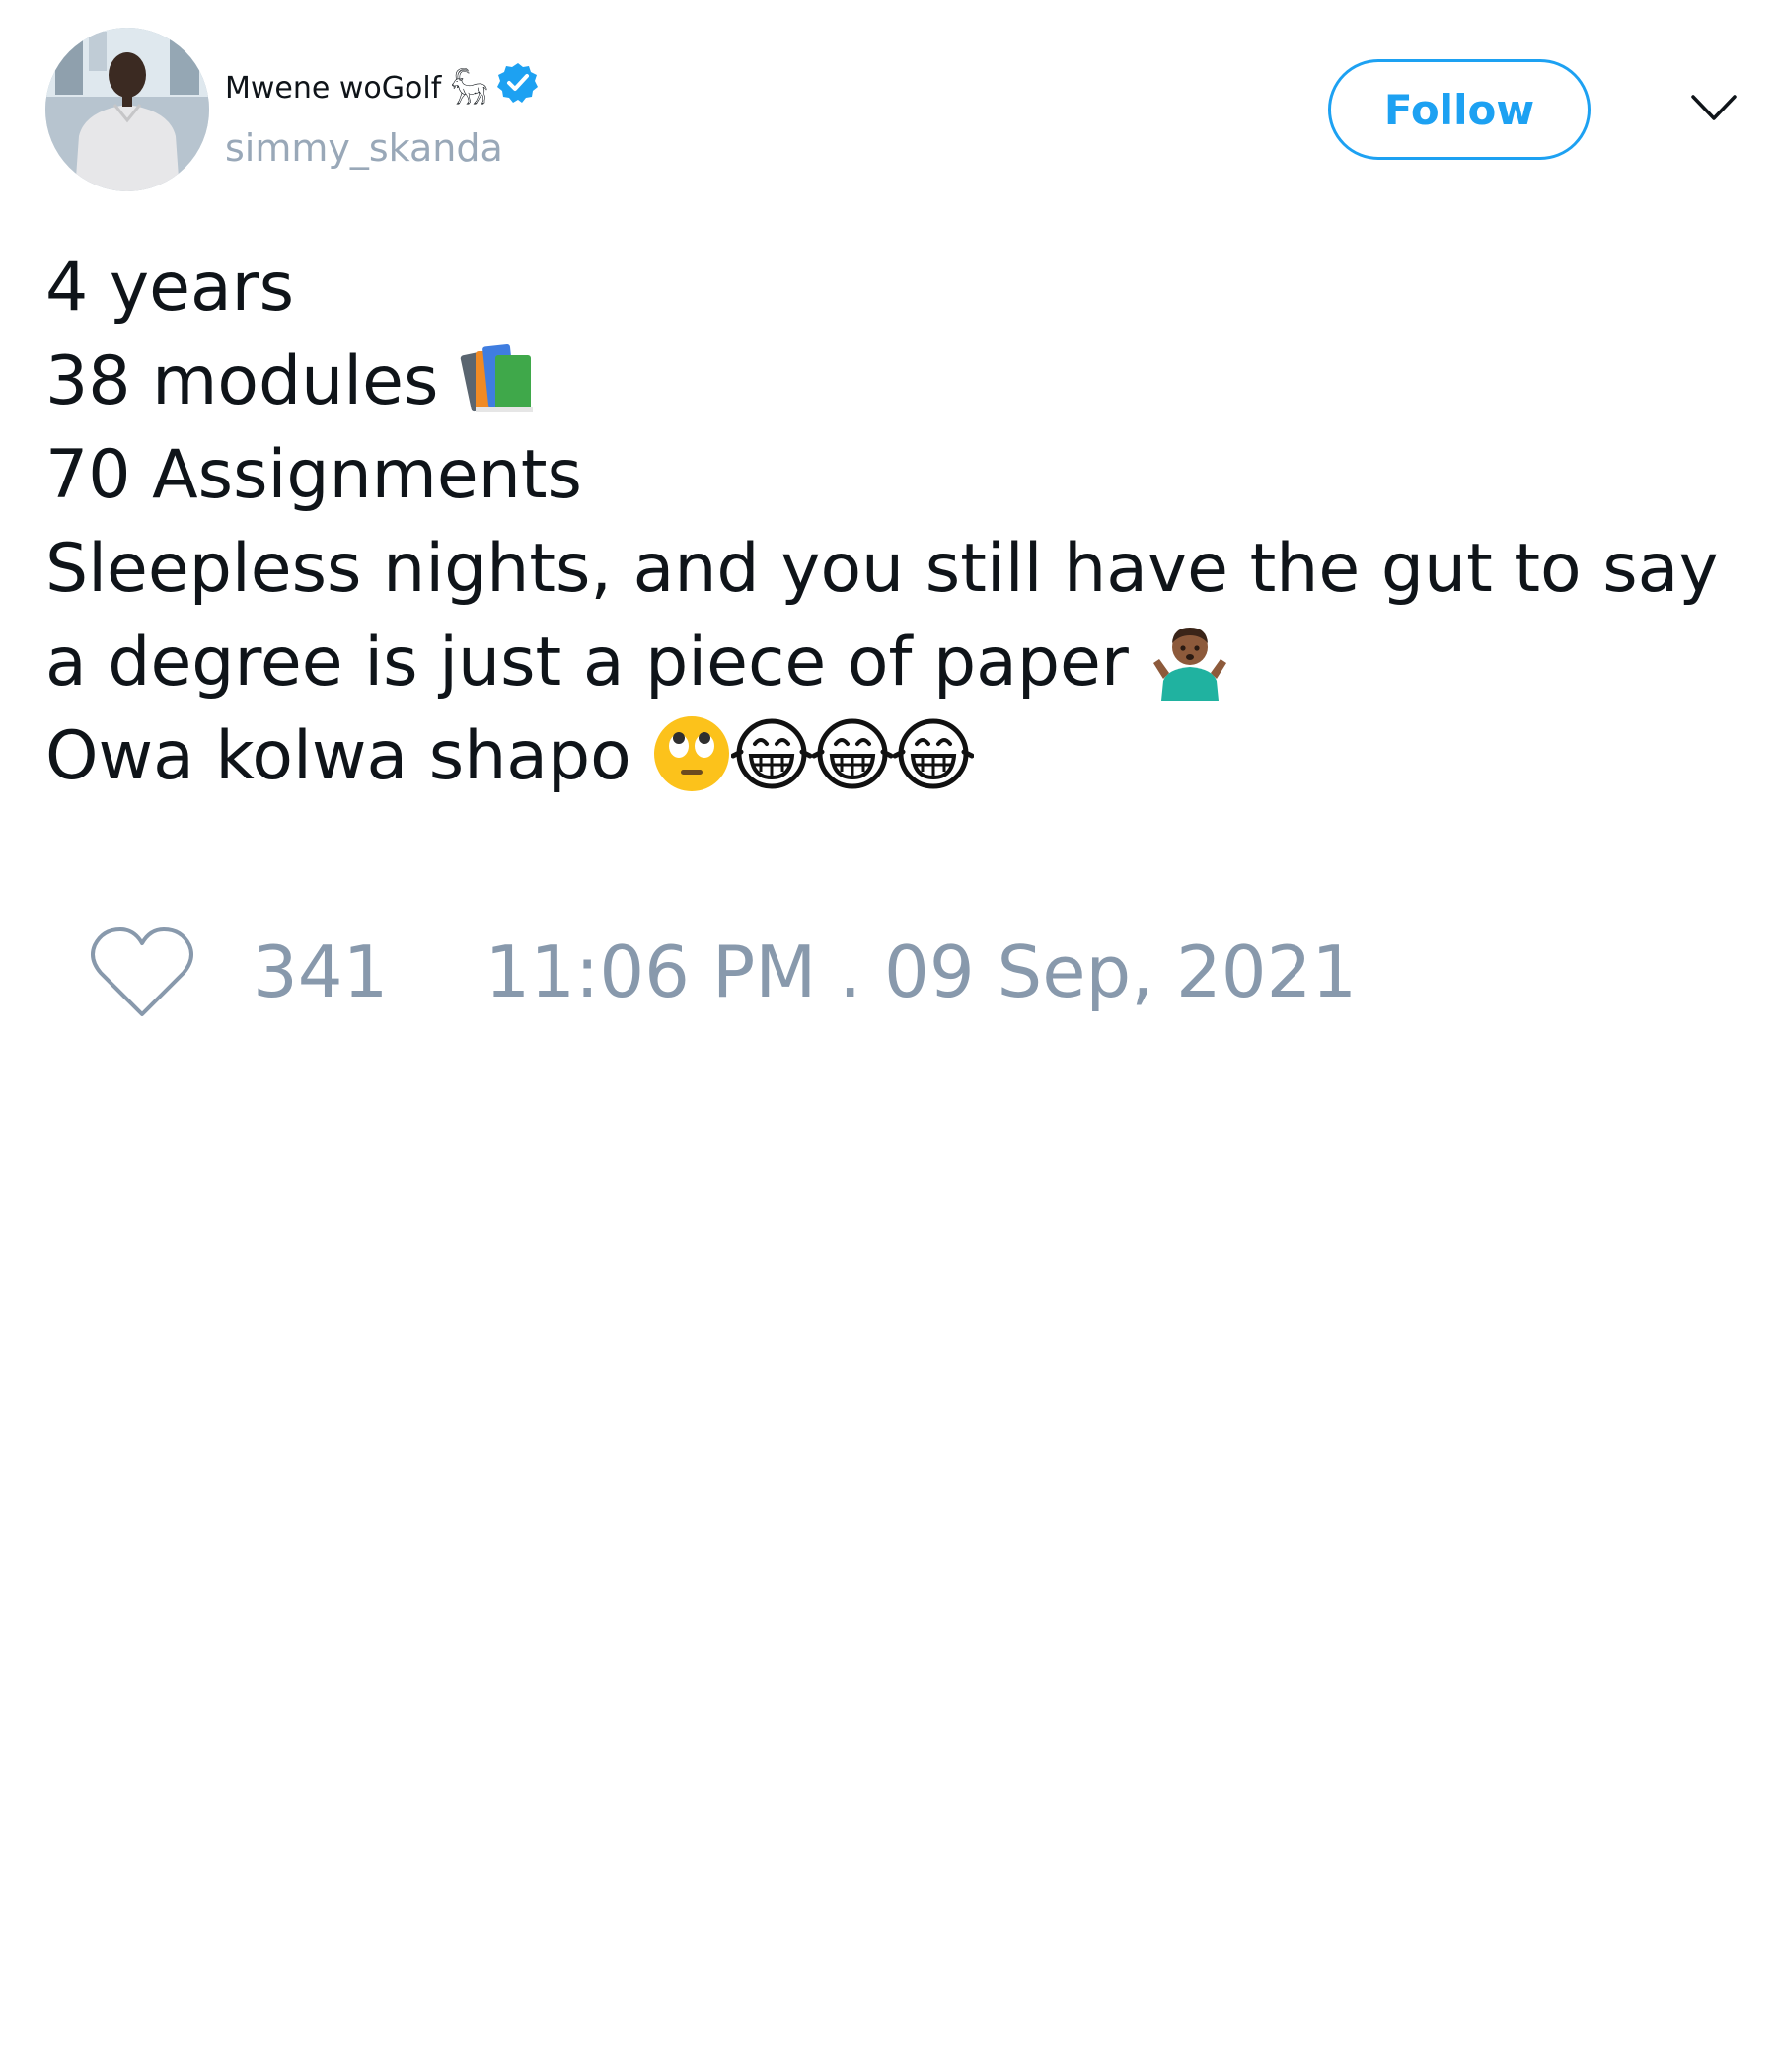  Describe the element at coordinates (518, 83) in the screenshot. I see `verified-badge-icon` at that location.